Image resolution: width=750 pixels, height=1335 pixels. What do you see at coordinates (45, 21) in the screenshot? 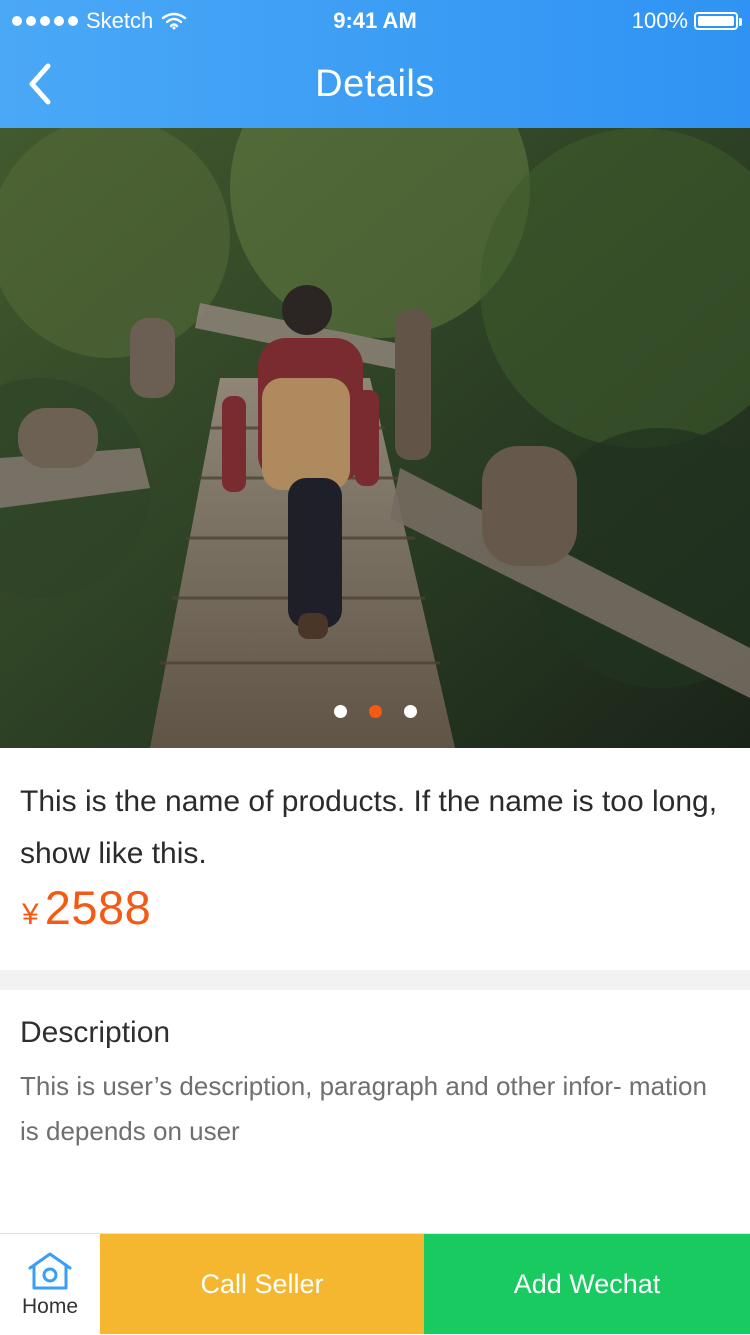
I see `signal-icon` at bounding box center [45, 21].